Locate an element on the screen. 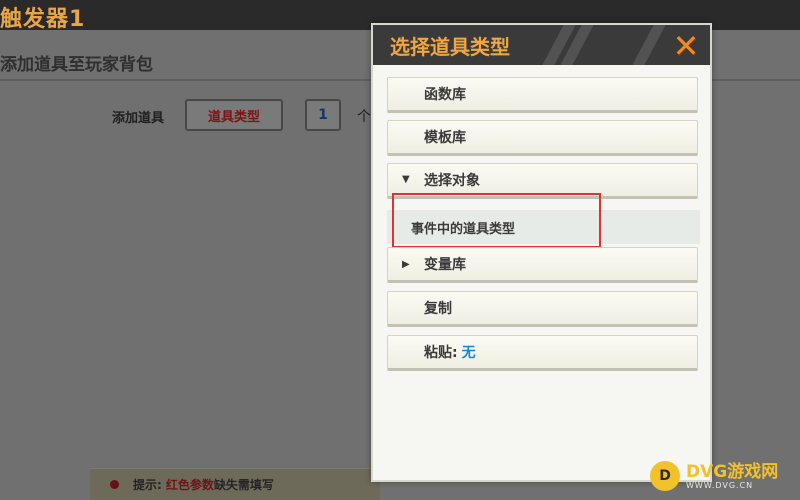 The height and width of the screenshot is (500, 800). hint-bar: 提示: 红色参数 缺失需填写 is located at coordinates (235, 484).